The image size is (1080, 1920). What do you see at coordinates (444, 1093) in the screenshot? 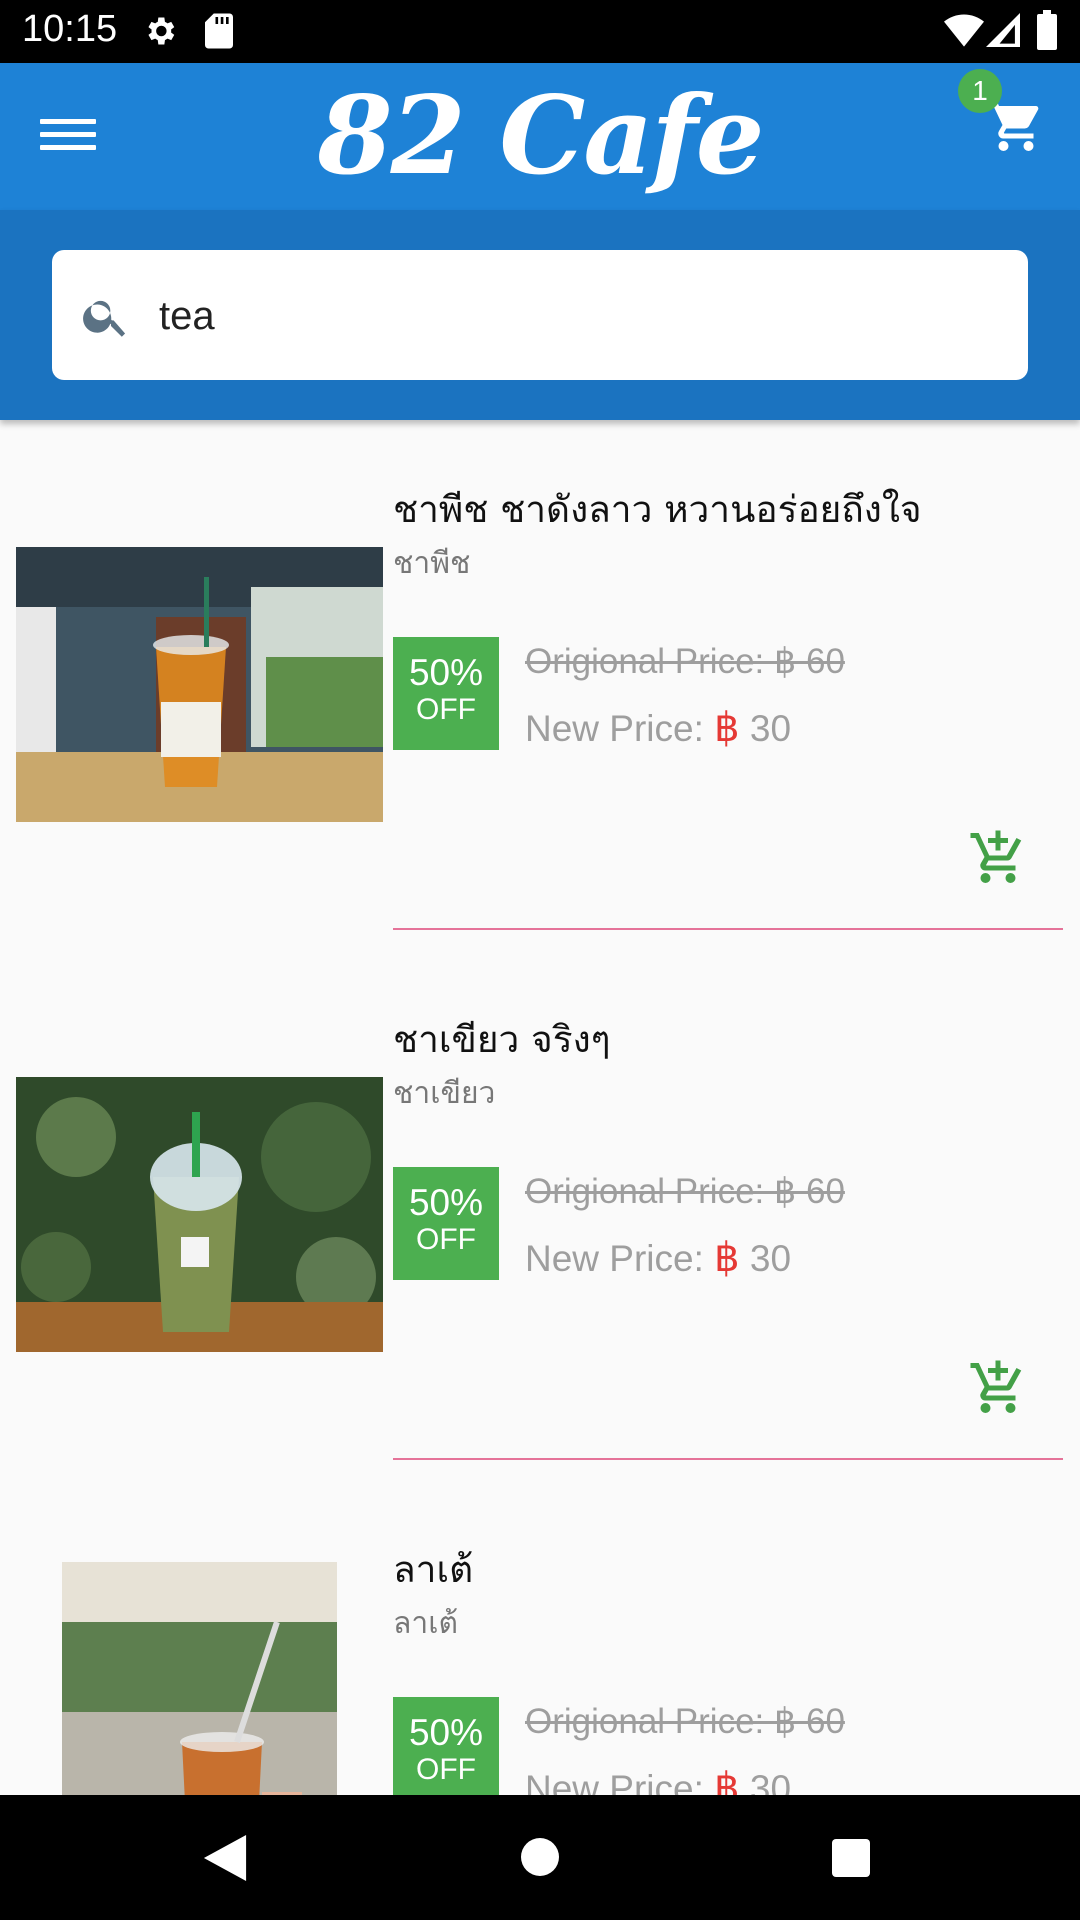
I see `product-category: ชาเขียว` at bounding box center [444, 1093].